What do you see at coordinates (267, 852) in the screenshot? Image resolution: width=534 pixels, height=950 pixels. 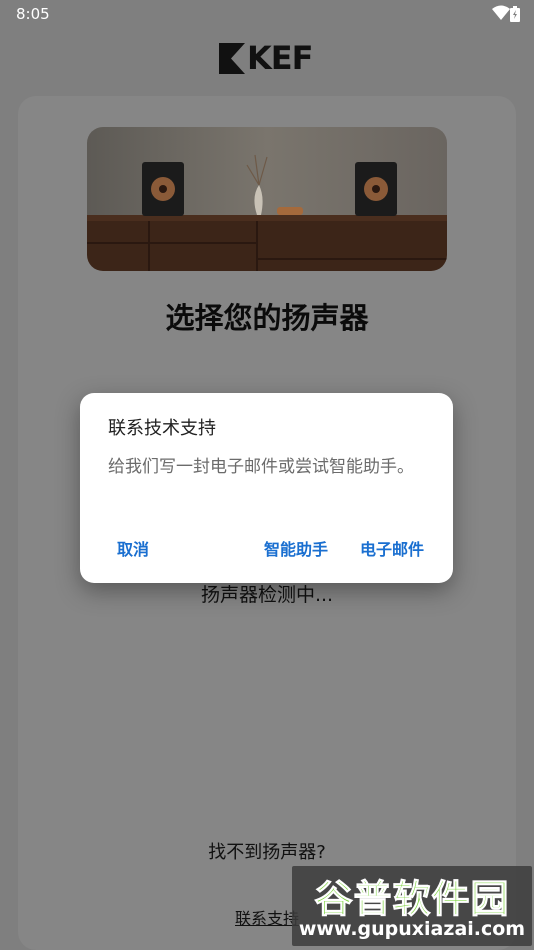 I see `cant-find-speaker-text: 找不到扬声器?` at bounding box center [267, 852].